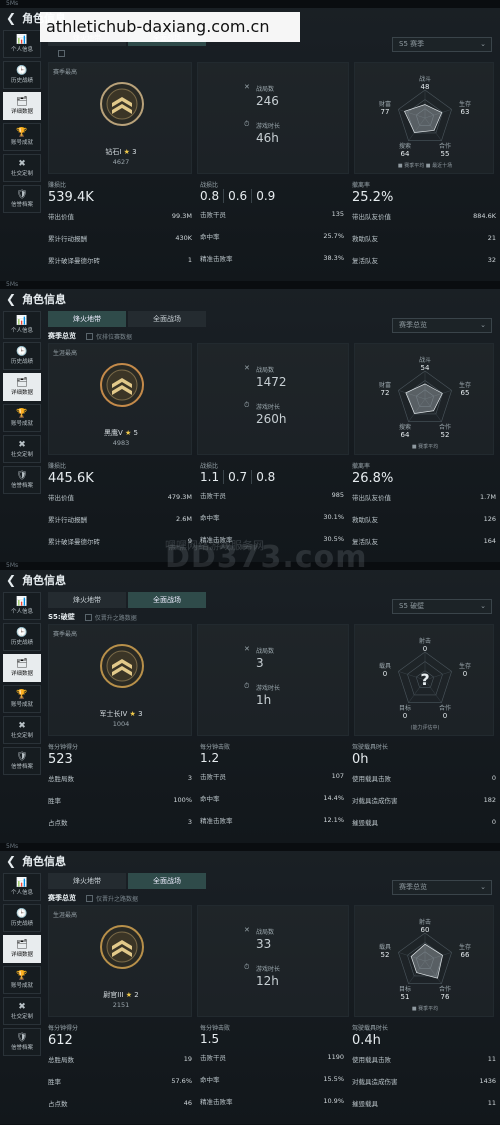  Describe the element at coordinates (365, 823) in the screenshot. I see `stat-label: 摧毁载具` at that location.